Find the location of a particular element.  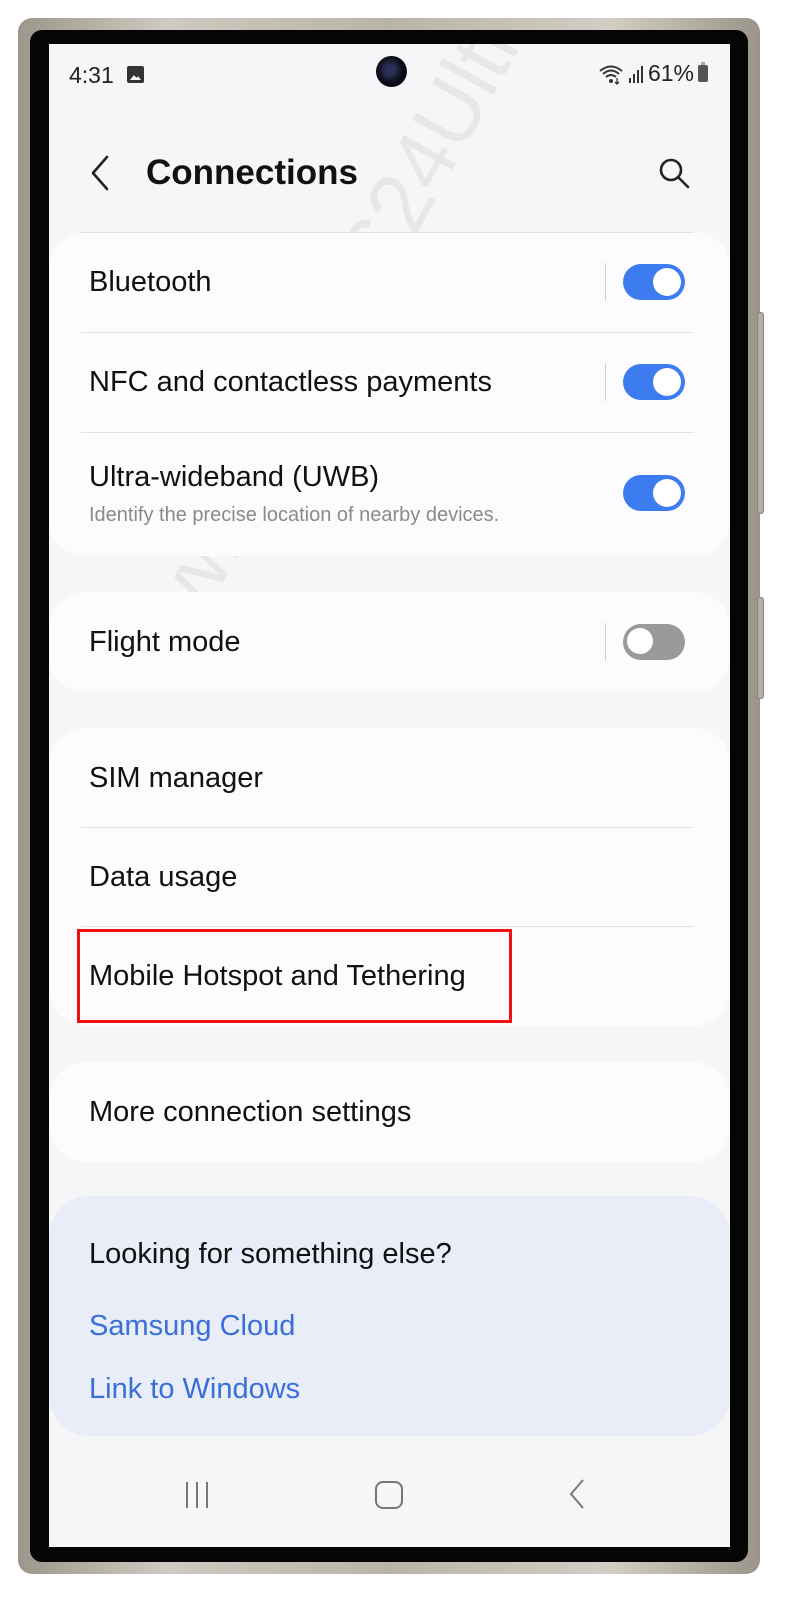

nfc-toggle is located at coordinates (654, 382).